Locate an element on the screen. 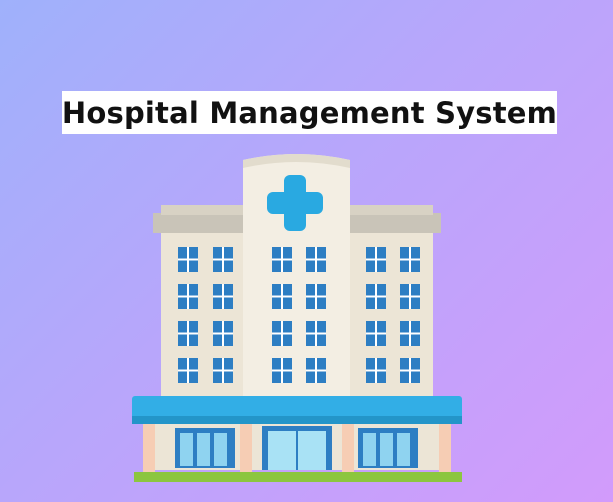  main-entrance-door is located at coordinates (297, 448).